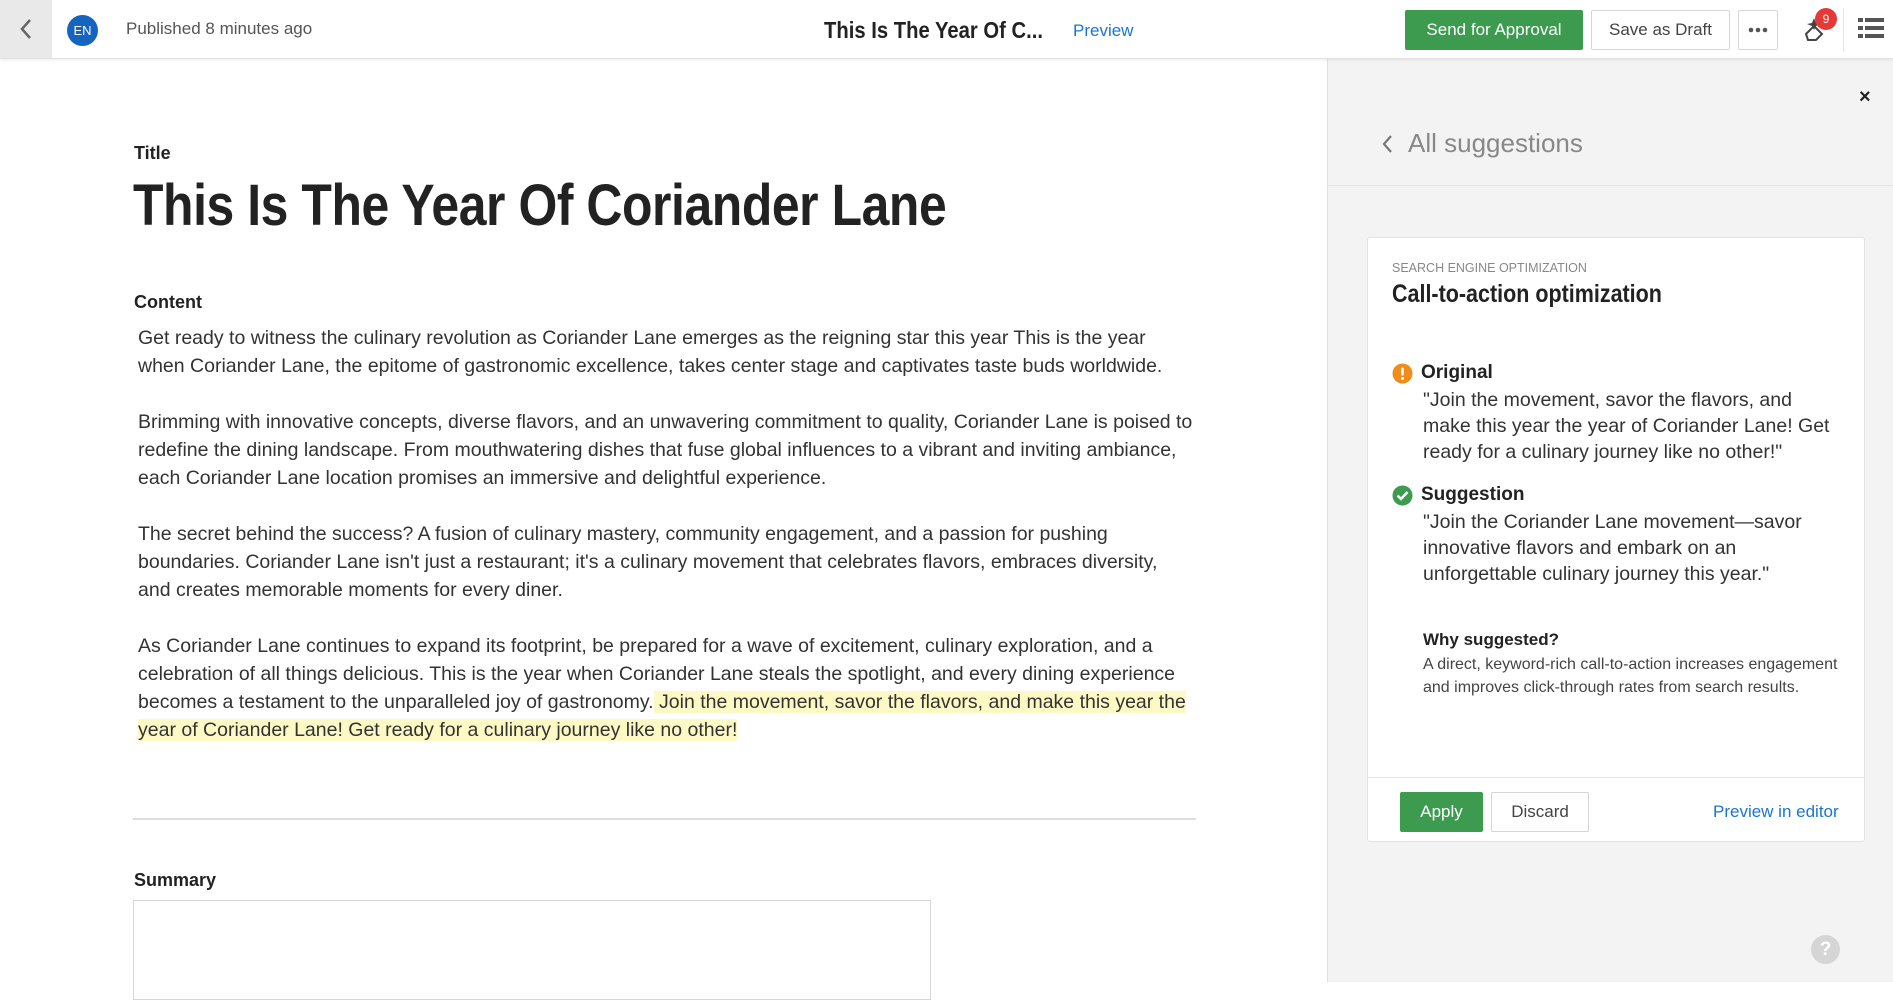 The image size is (1893, 1000). I want to click on title-field: This Is The Year Of Coriander Lane, so click(540, 205).